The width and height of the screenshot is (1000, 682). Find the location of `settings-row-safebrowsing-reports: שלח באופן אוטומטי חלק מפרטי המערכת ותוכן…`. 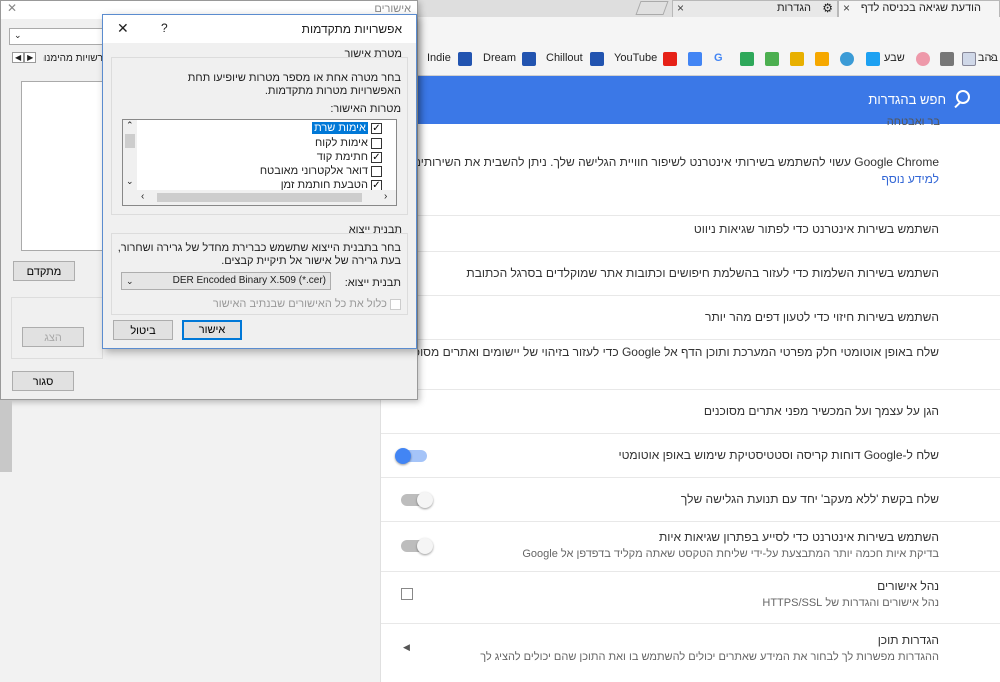

settings-row-safebrowsing-reports: שלח באופן אוטומטי חלק מפרטי המערכת ותוכן… is located at coordinates (690, 365).